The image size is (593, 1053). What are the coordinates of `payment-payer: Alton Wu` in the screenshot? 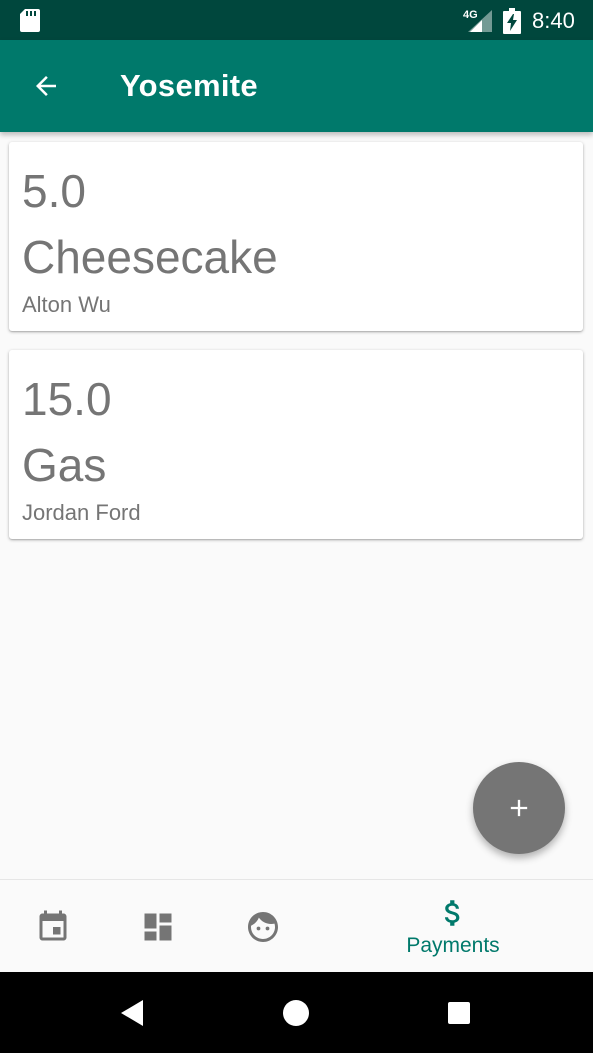 It's located at (66, 304).